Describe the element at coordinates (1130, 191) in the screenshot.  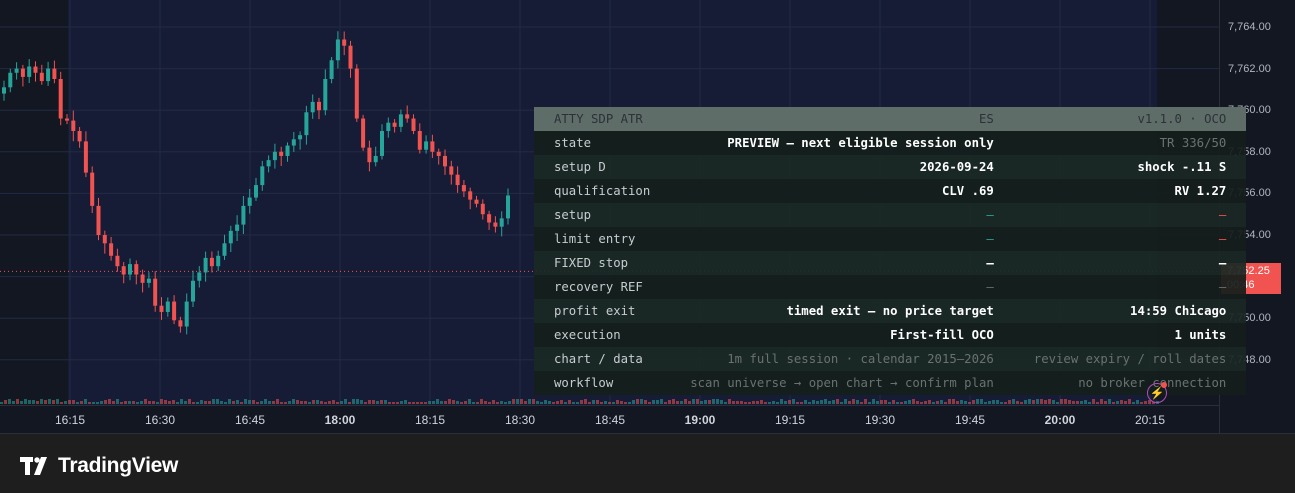
I see `row-aux: RV 1.27` at that location.